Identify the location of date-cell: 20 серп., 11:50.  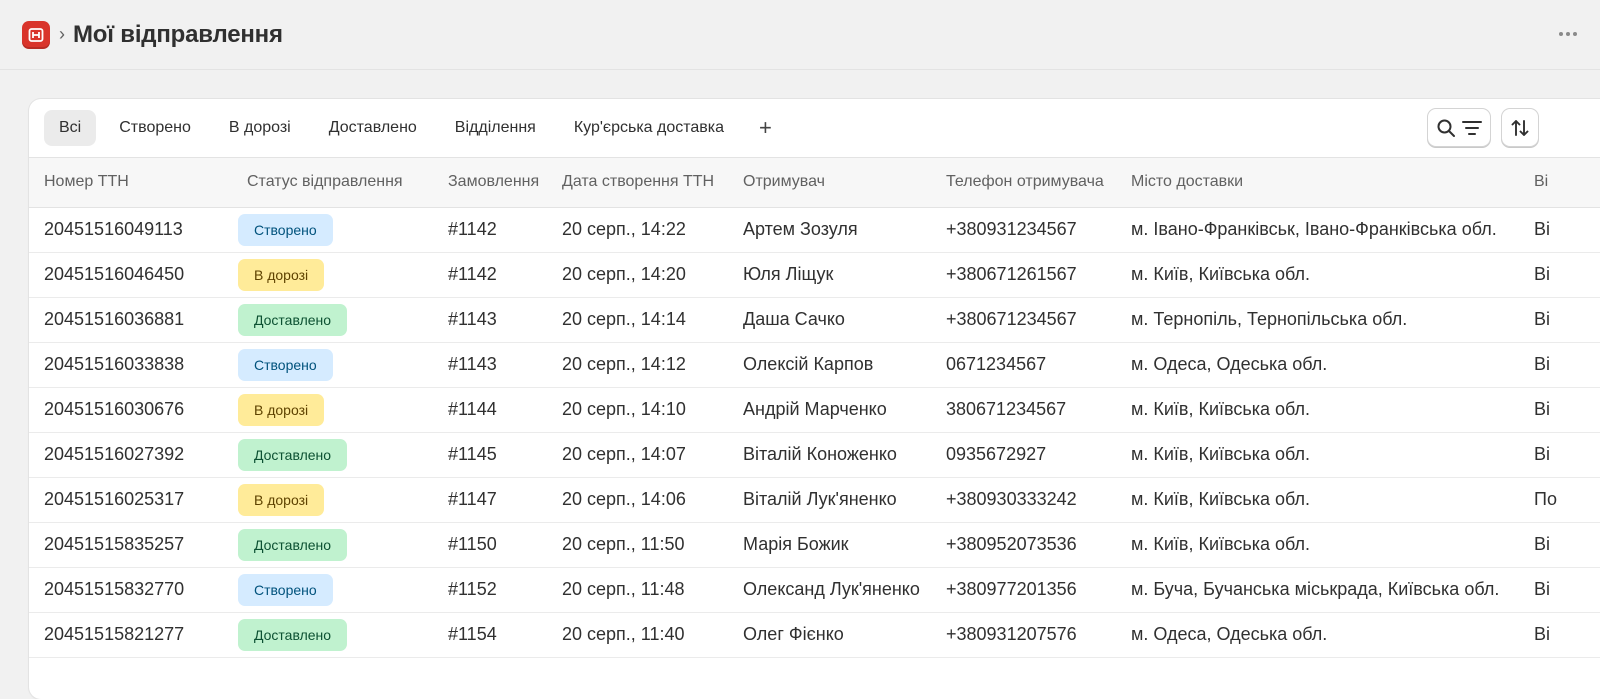
(637, 545).